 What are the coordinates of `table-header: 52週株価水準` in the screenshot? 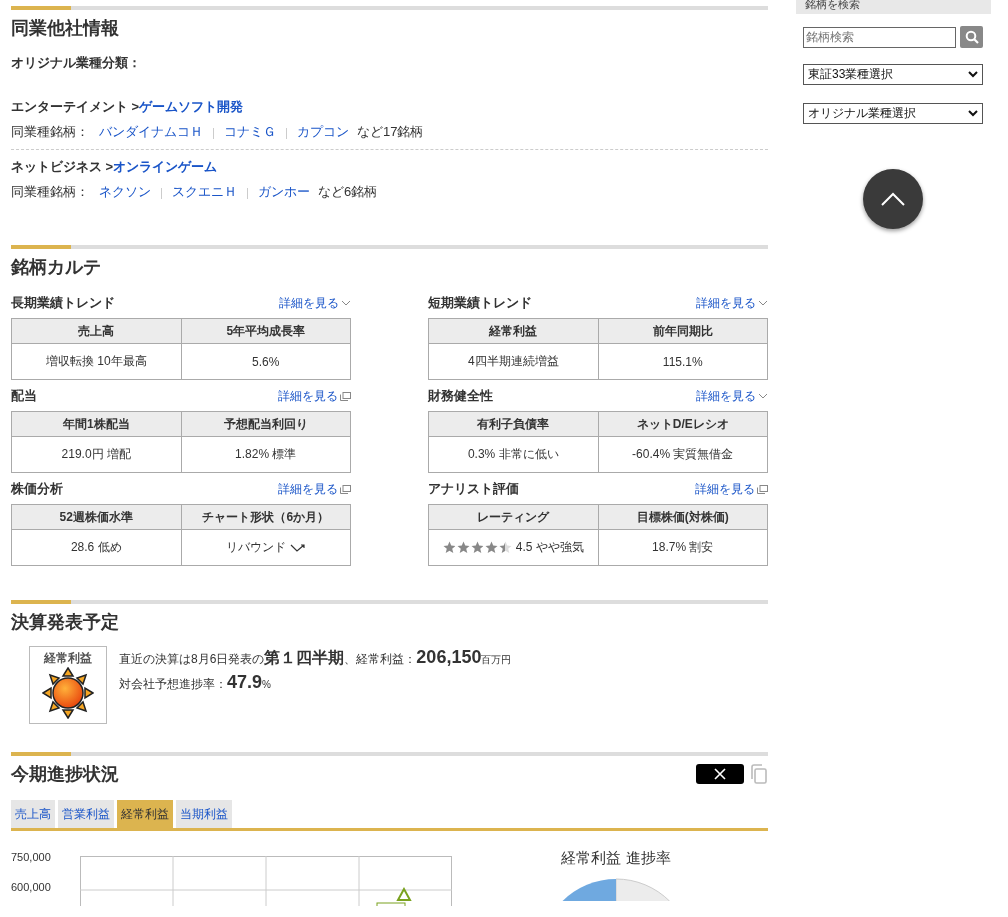 It's located at (97, 517).